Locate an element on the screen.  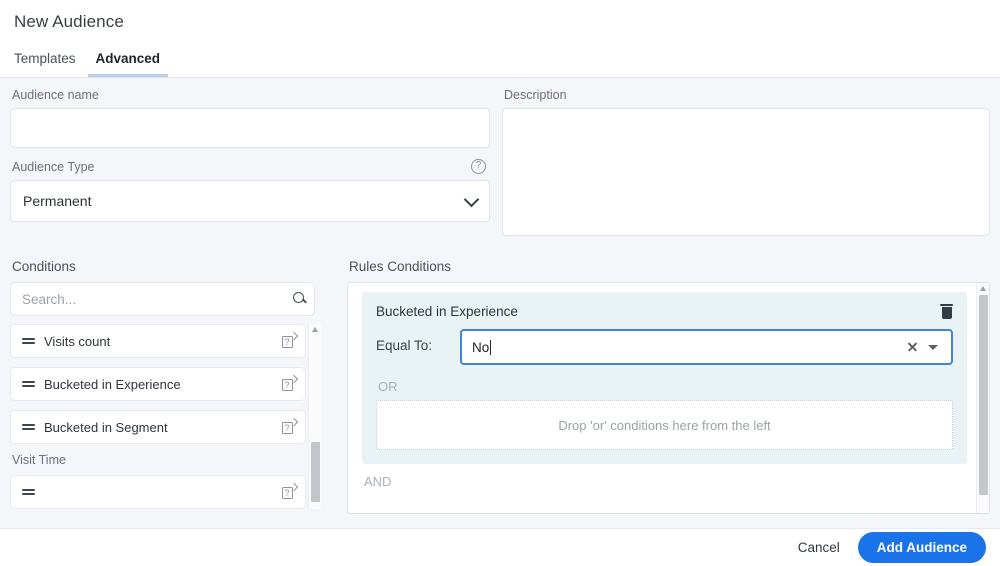
audience-type-select-wrap: Permanent is located at coordinates (250, 201).